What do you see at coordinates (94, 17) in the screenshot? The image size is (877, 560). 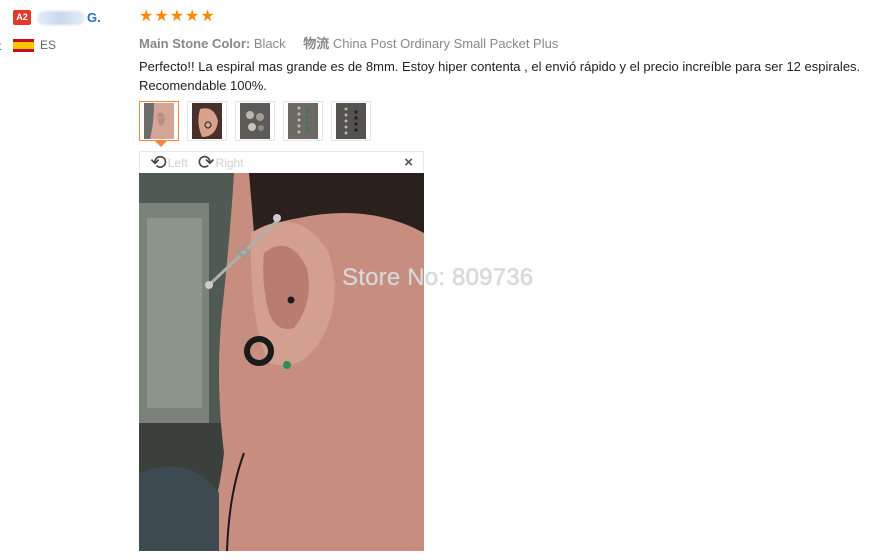 I see `reviewer-name: G.` at bounding box center [94, 17].